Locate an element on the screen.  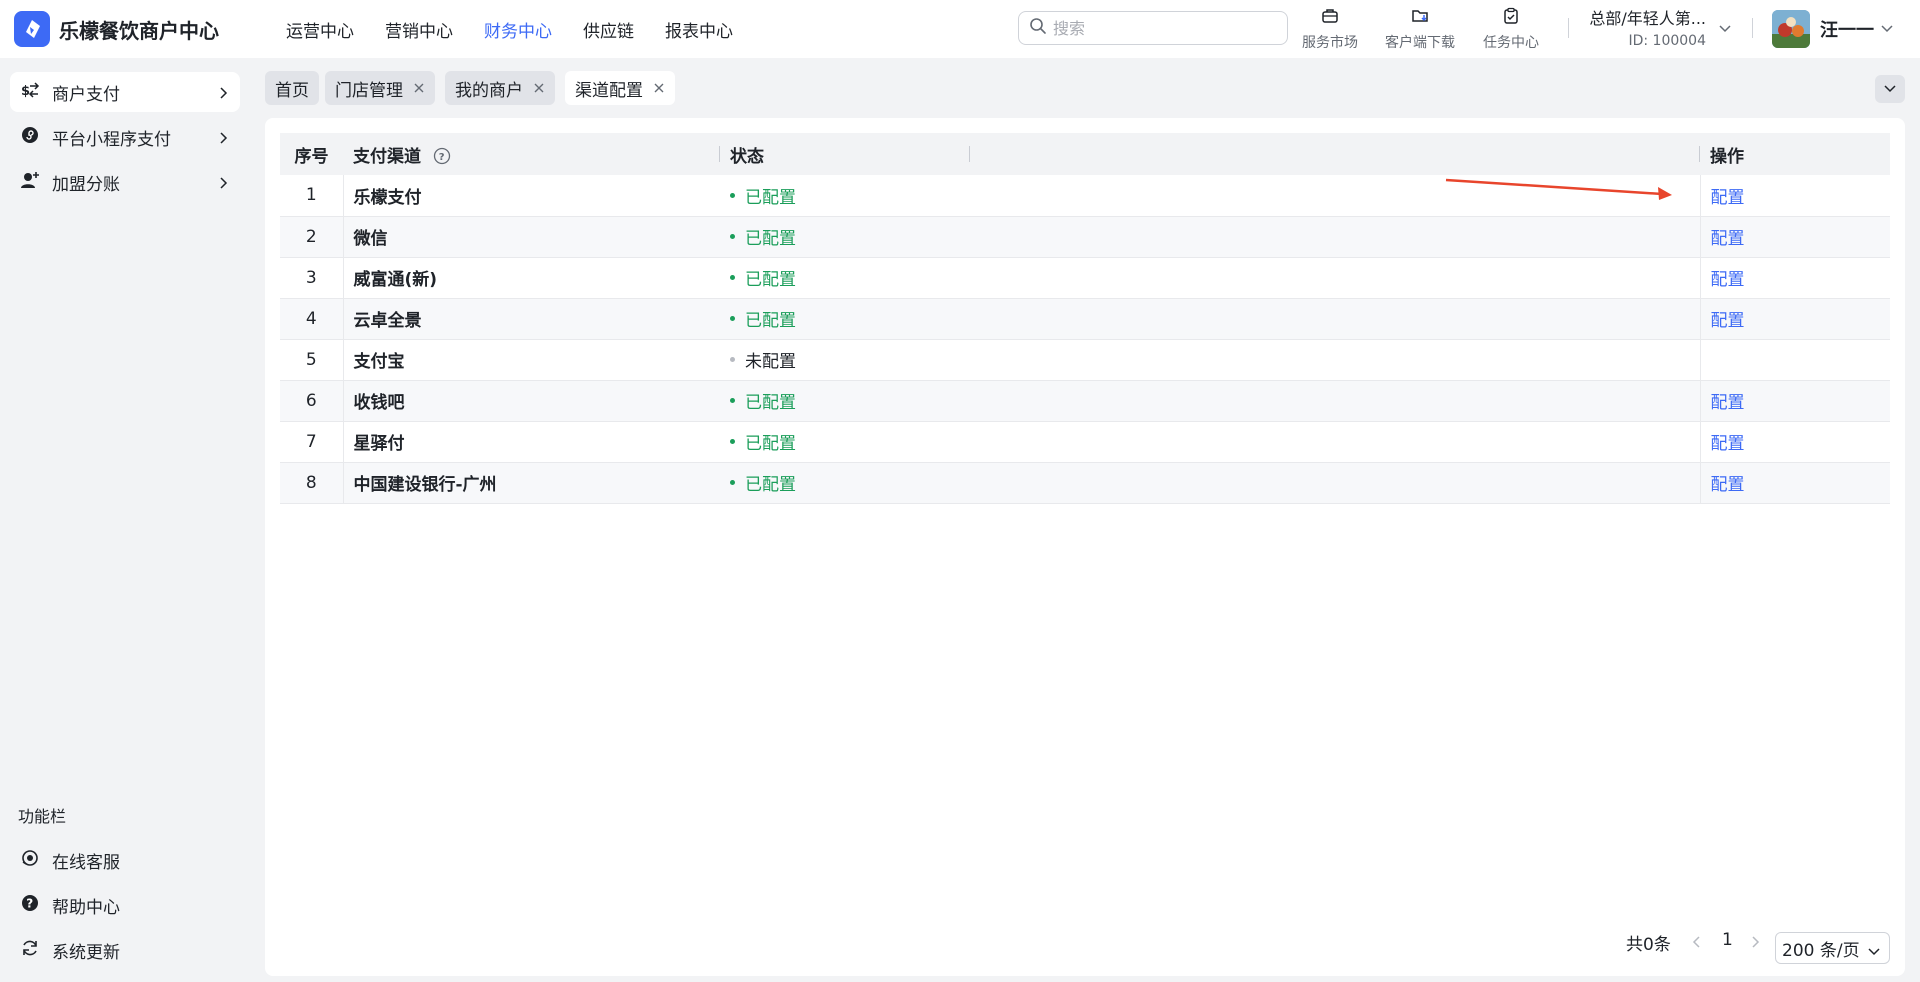
cell-channel: 收钱吧 is located at coordinates (531, 401).